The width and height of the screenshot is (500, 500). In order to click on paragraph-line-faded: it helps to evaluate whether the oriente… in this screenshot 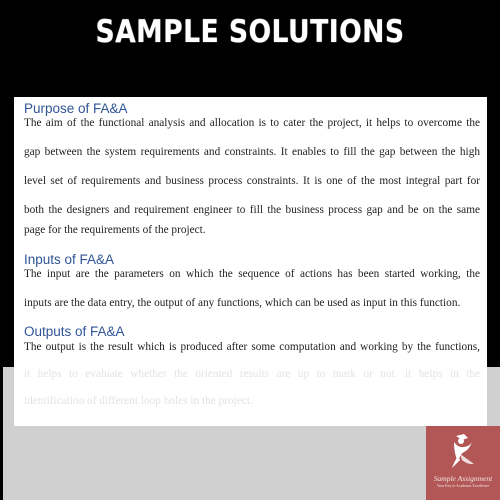, I will do `click(252, 374)`.